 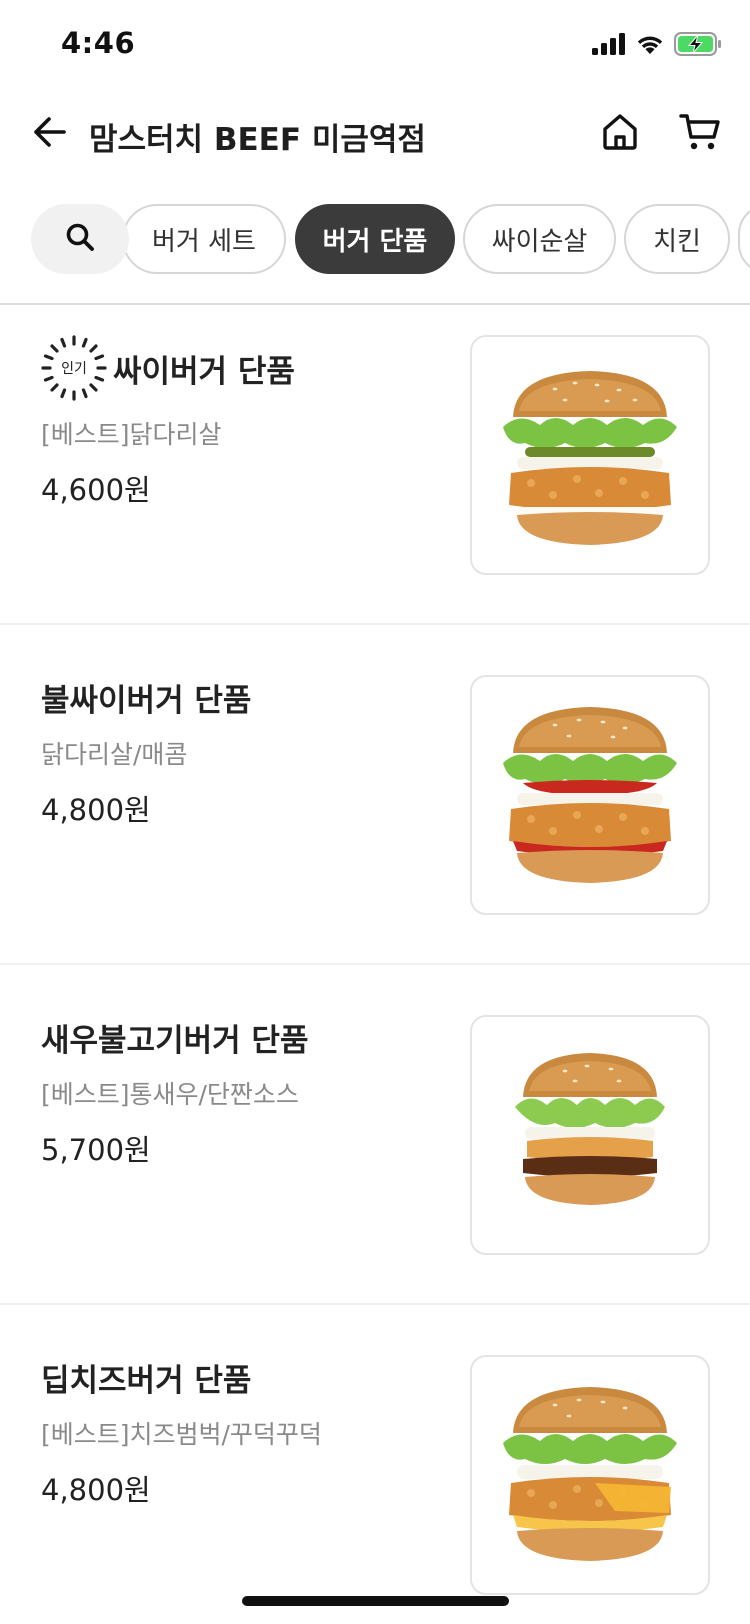 I want to click on item-price: 5,700원, so click(x=96, y=1150).